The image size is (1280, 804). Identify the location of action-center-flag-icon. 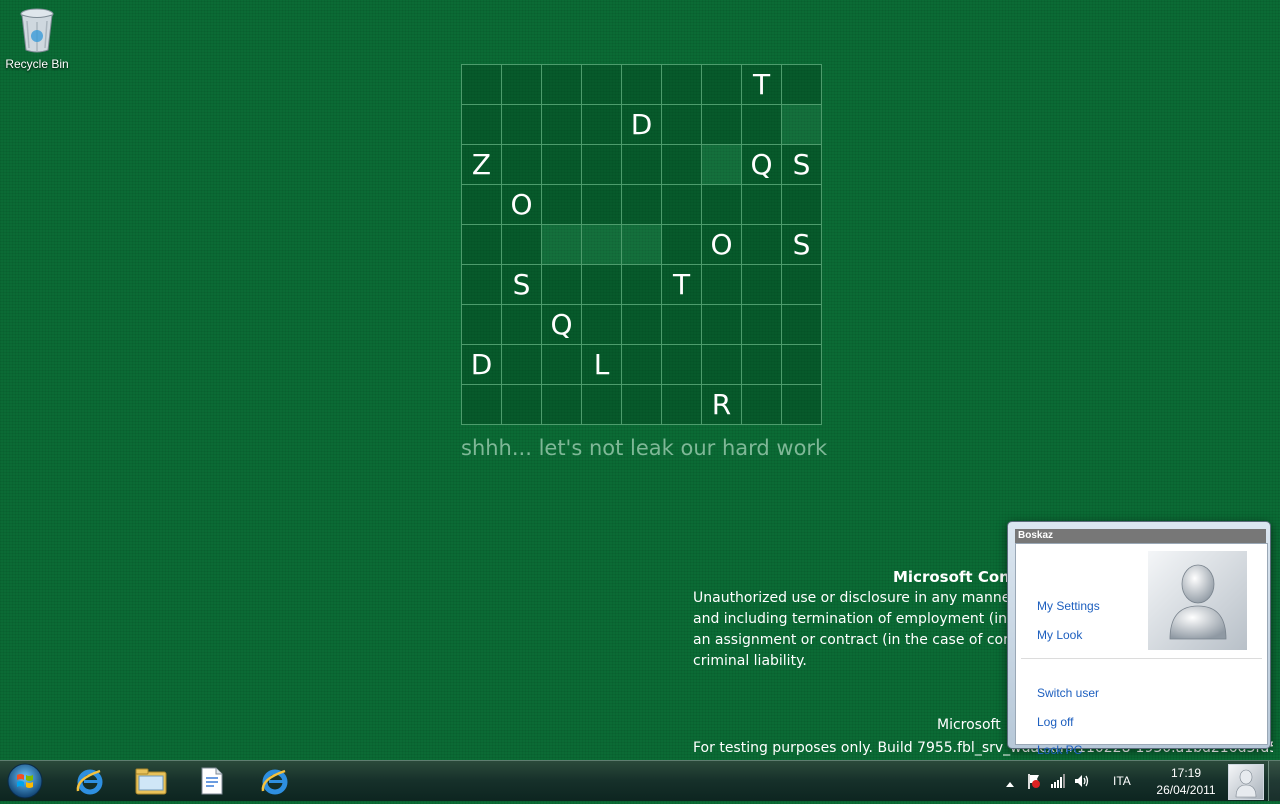
(1034, 781).